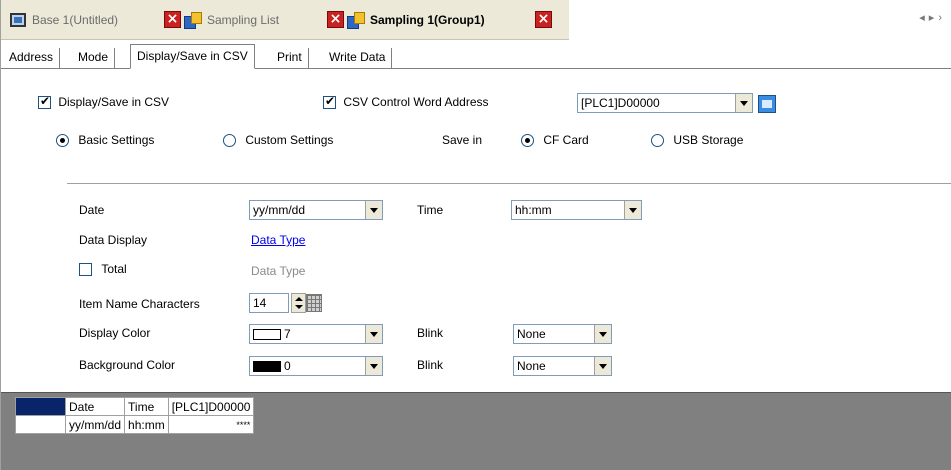 Image resolution: width=951 pixels, height=470 pixels. What do you see at coordinates (307, 334) in the screenshot?
I see `display-color-value-row: 7` at bounding box center [307, 334].